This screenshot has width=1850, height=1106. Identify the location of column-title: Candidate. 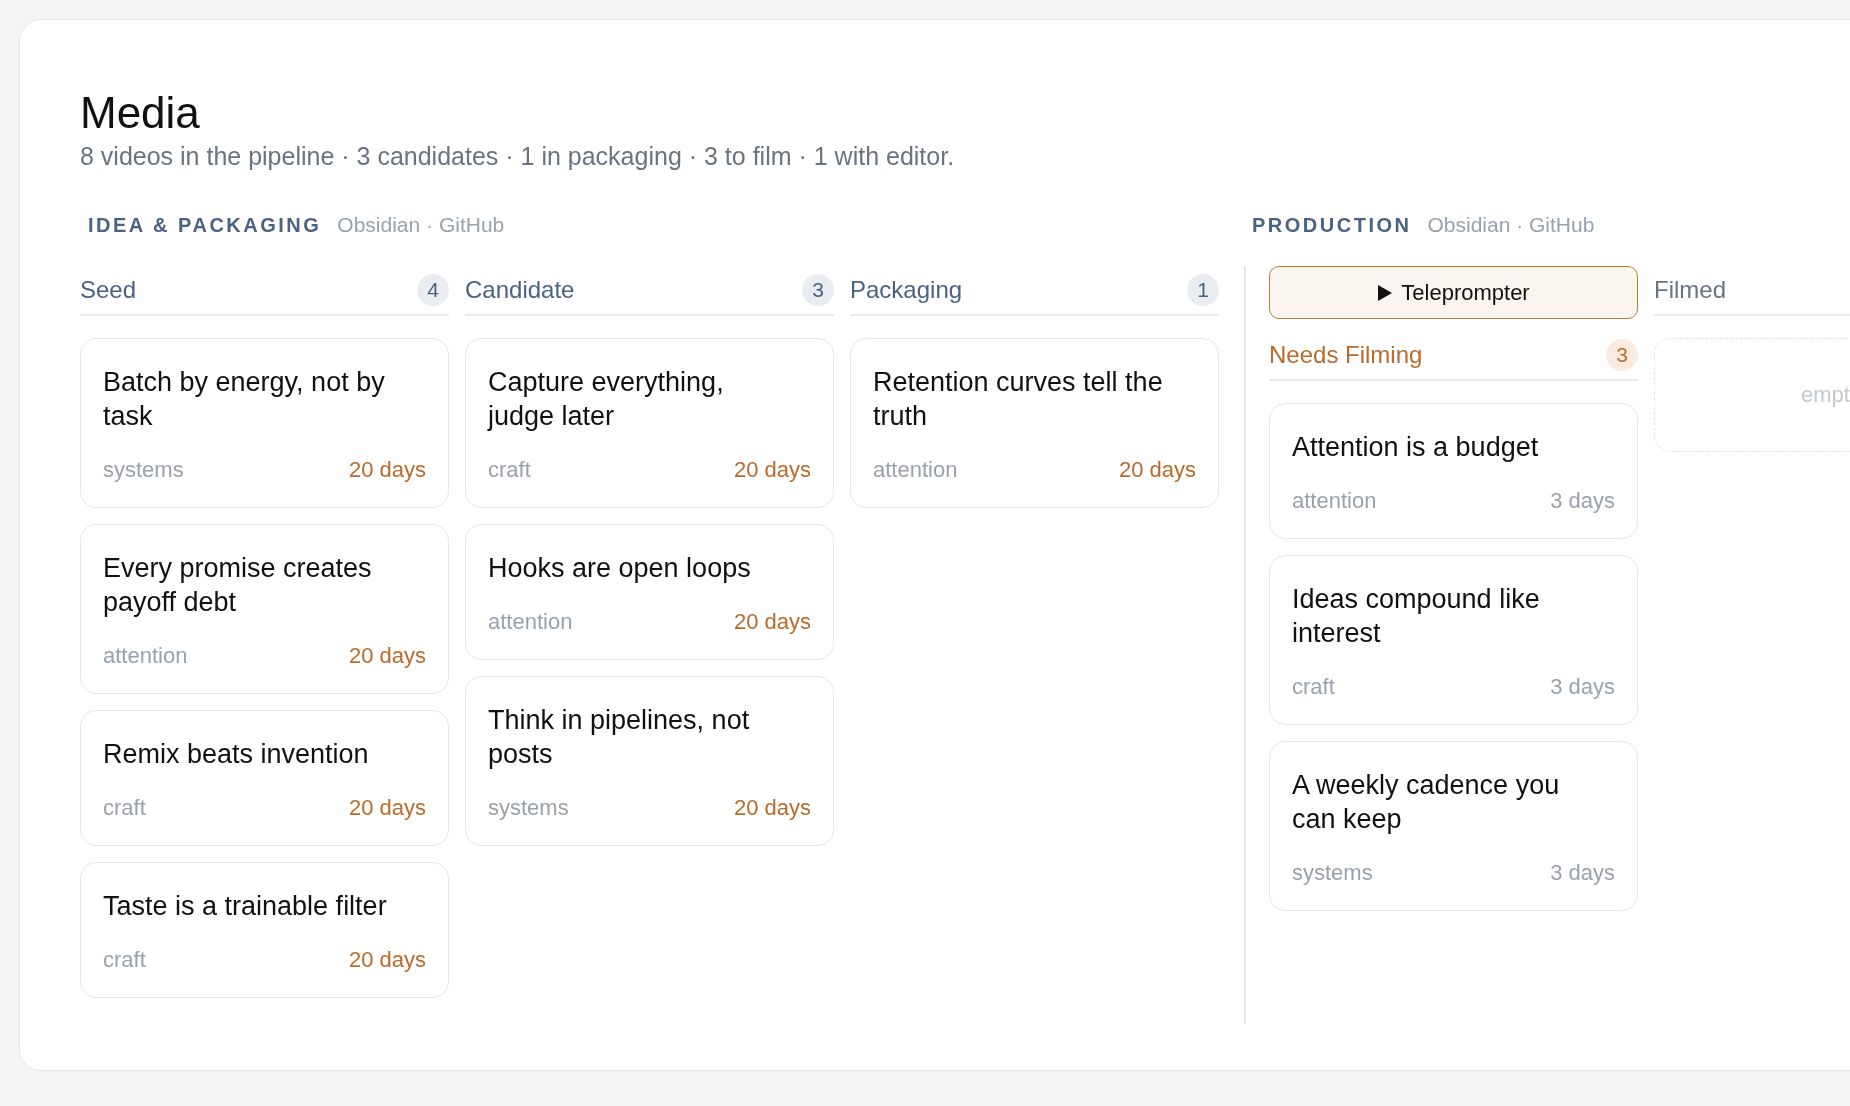
(520, 290).